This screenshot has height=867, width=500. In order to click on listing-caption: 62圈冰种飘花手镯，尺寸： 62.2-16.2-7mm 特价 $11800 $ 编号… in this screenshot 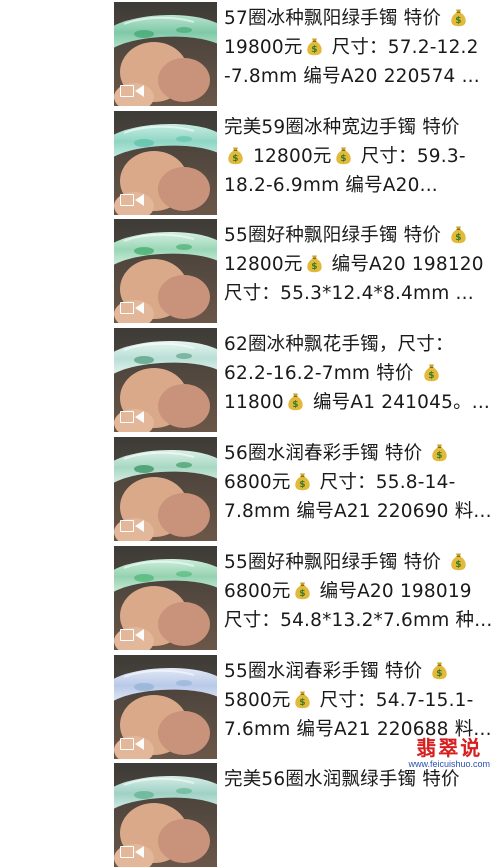, I will do `click(360, 373)`.